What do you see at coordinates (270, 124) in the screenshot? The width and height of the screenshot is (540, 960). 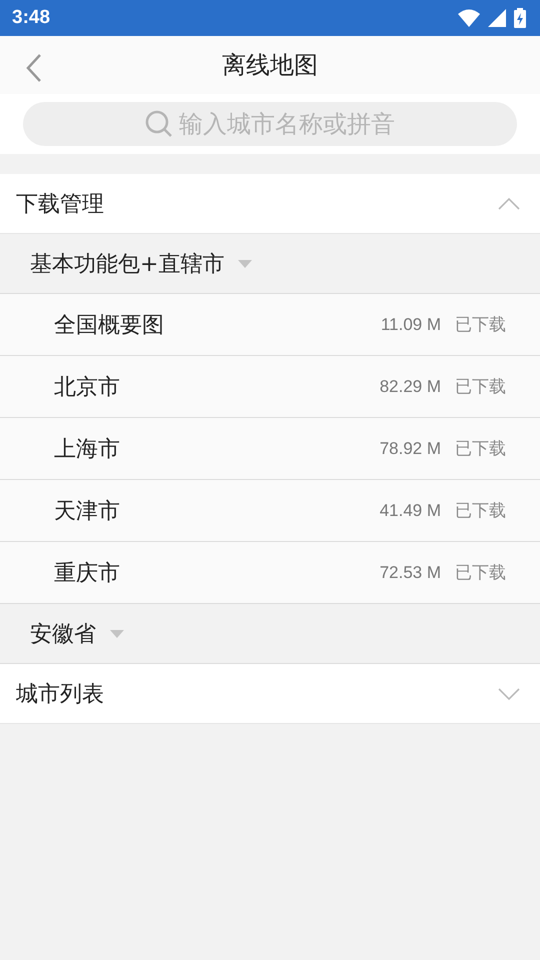 I see `search-field: 输入城市名称或拼音` at bounding box center [270, 124].